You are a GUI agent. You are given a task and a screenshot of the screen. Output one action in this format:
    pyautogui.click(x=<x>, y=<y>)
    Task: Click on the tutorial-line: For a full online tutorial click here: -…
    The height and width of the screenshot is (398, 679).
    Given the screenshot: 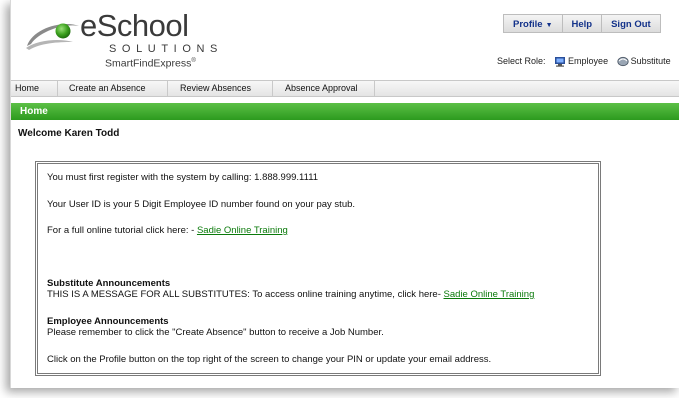 What is the action you would take?
    pyautogui.click(x=167, y=230)
    